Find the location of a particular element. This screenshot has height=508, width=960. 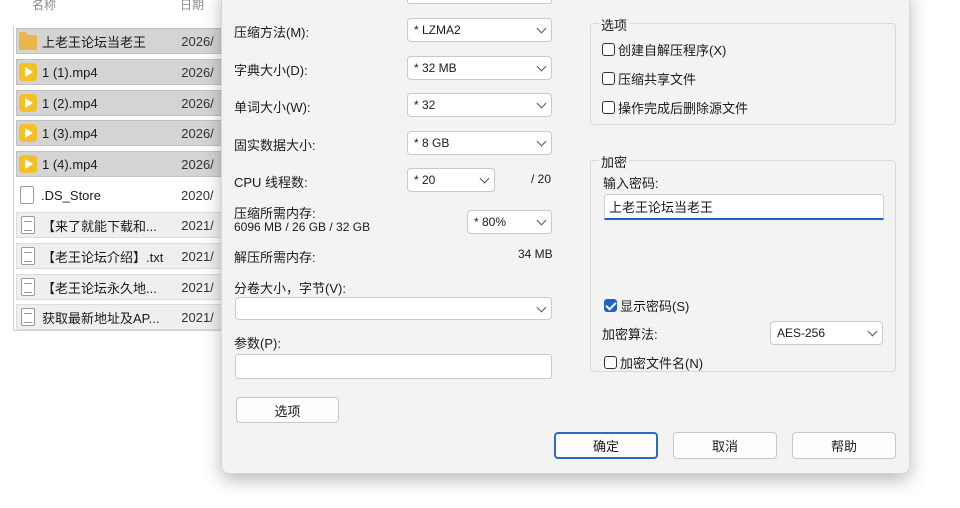

encrypt-names-label: 加密文件名(N) is located at coordinates (662, 363).